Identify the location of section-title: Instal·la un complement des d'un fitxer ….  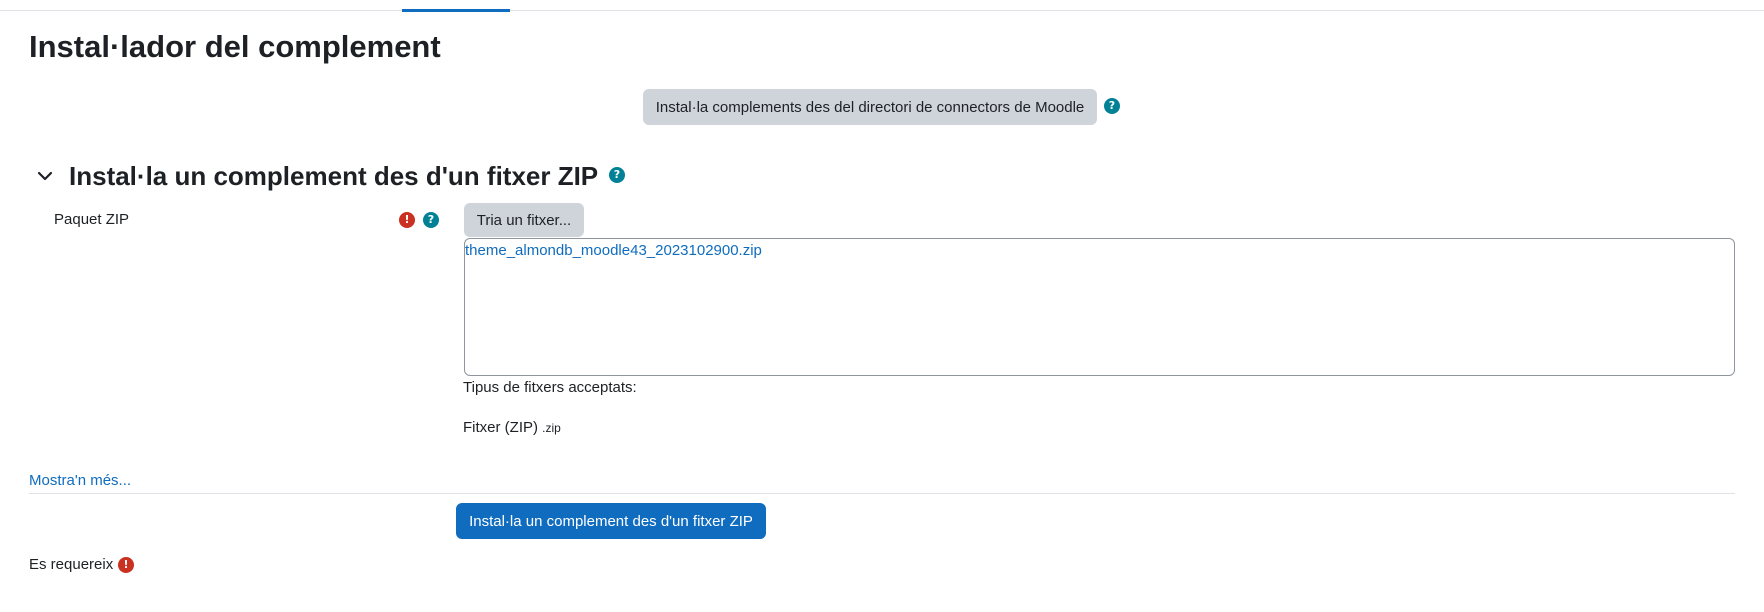
(334, 176).